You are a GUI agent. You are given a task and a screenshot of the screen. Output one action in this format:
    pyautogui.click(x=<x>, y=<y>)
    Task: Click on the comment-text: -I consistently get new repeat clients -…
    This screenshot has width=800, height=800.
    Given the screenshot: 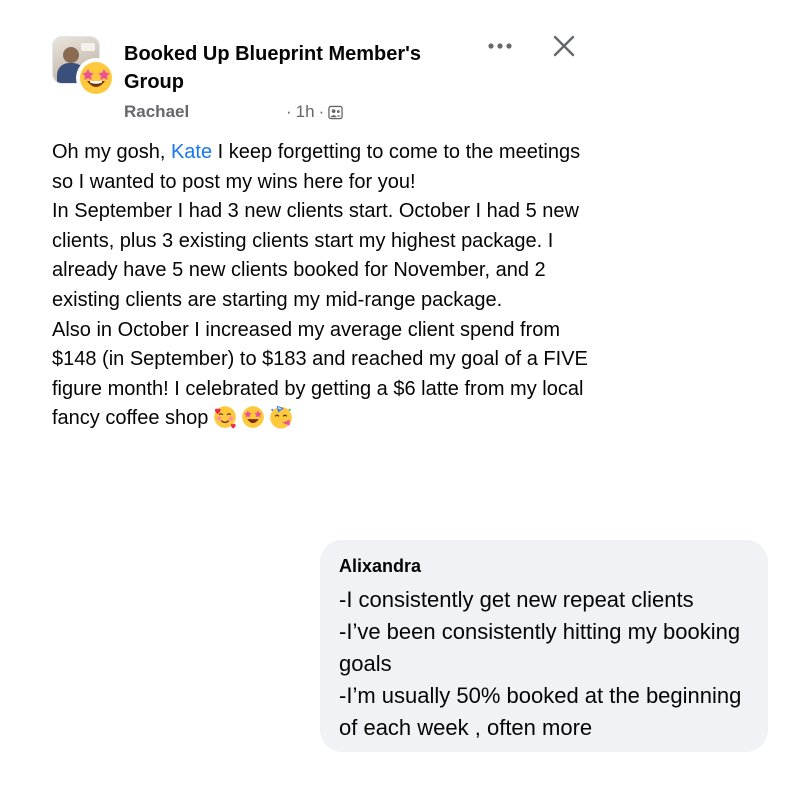 What is the action you would take?
    pyautogui.click(x=549, y=664)
    